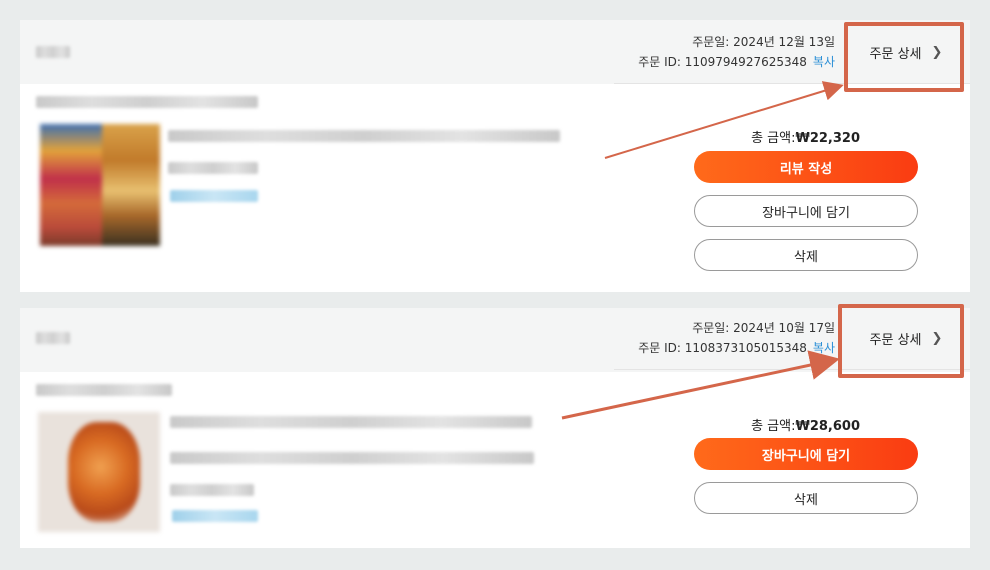 The width and height of the screenshot is (990, 570). What do you see at coordinates (763, 42) in the screenshot?
I see `order-date: 주문일: 2024년 12월 13일` at bounding box center [763, 42].